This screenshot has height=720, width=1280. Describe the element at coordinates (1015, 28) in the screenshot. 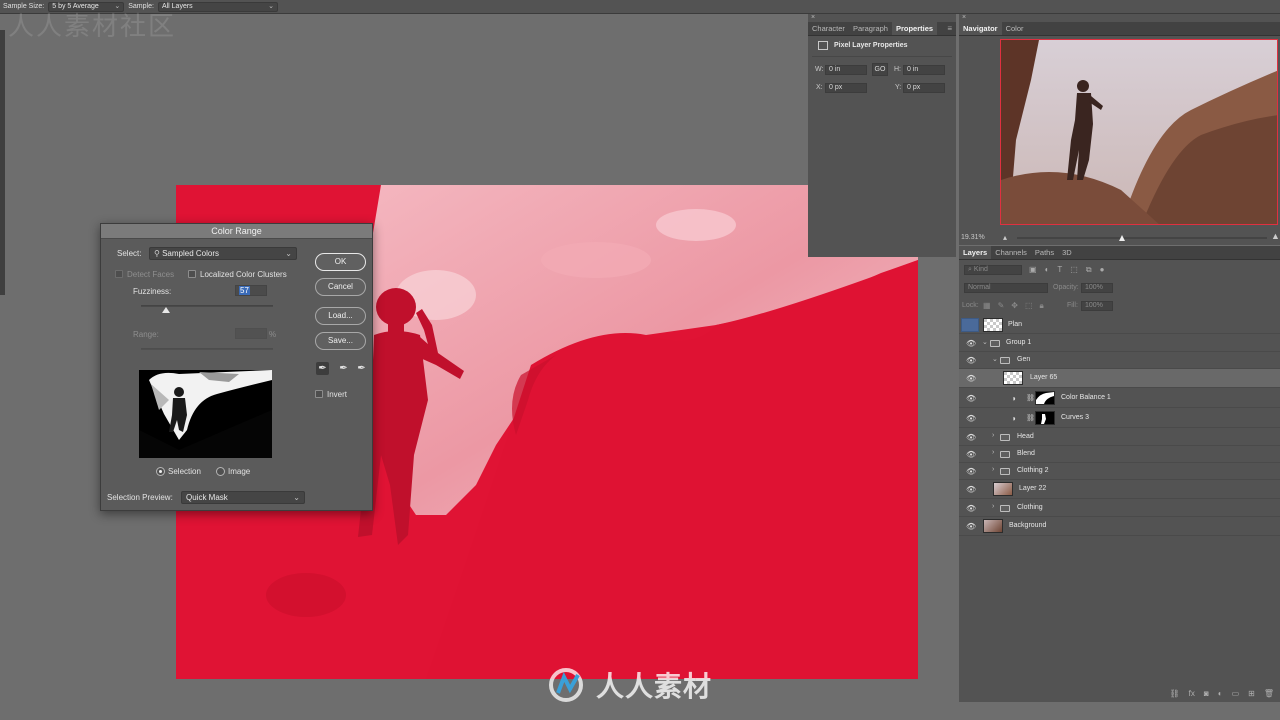

I see `tab-color: Color` at that location.